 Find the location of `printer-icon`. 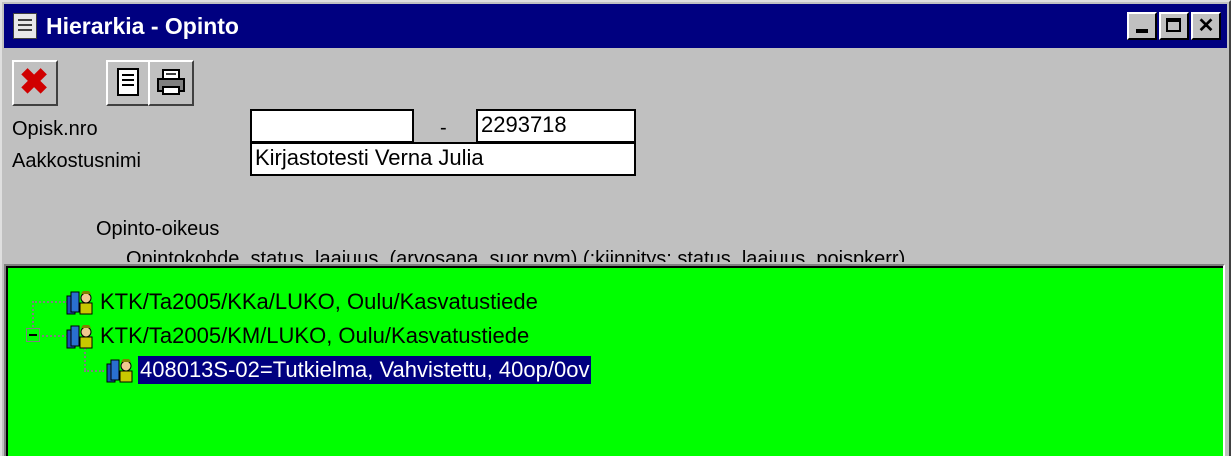

printer-icon is located at coordinates (171, 82).